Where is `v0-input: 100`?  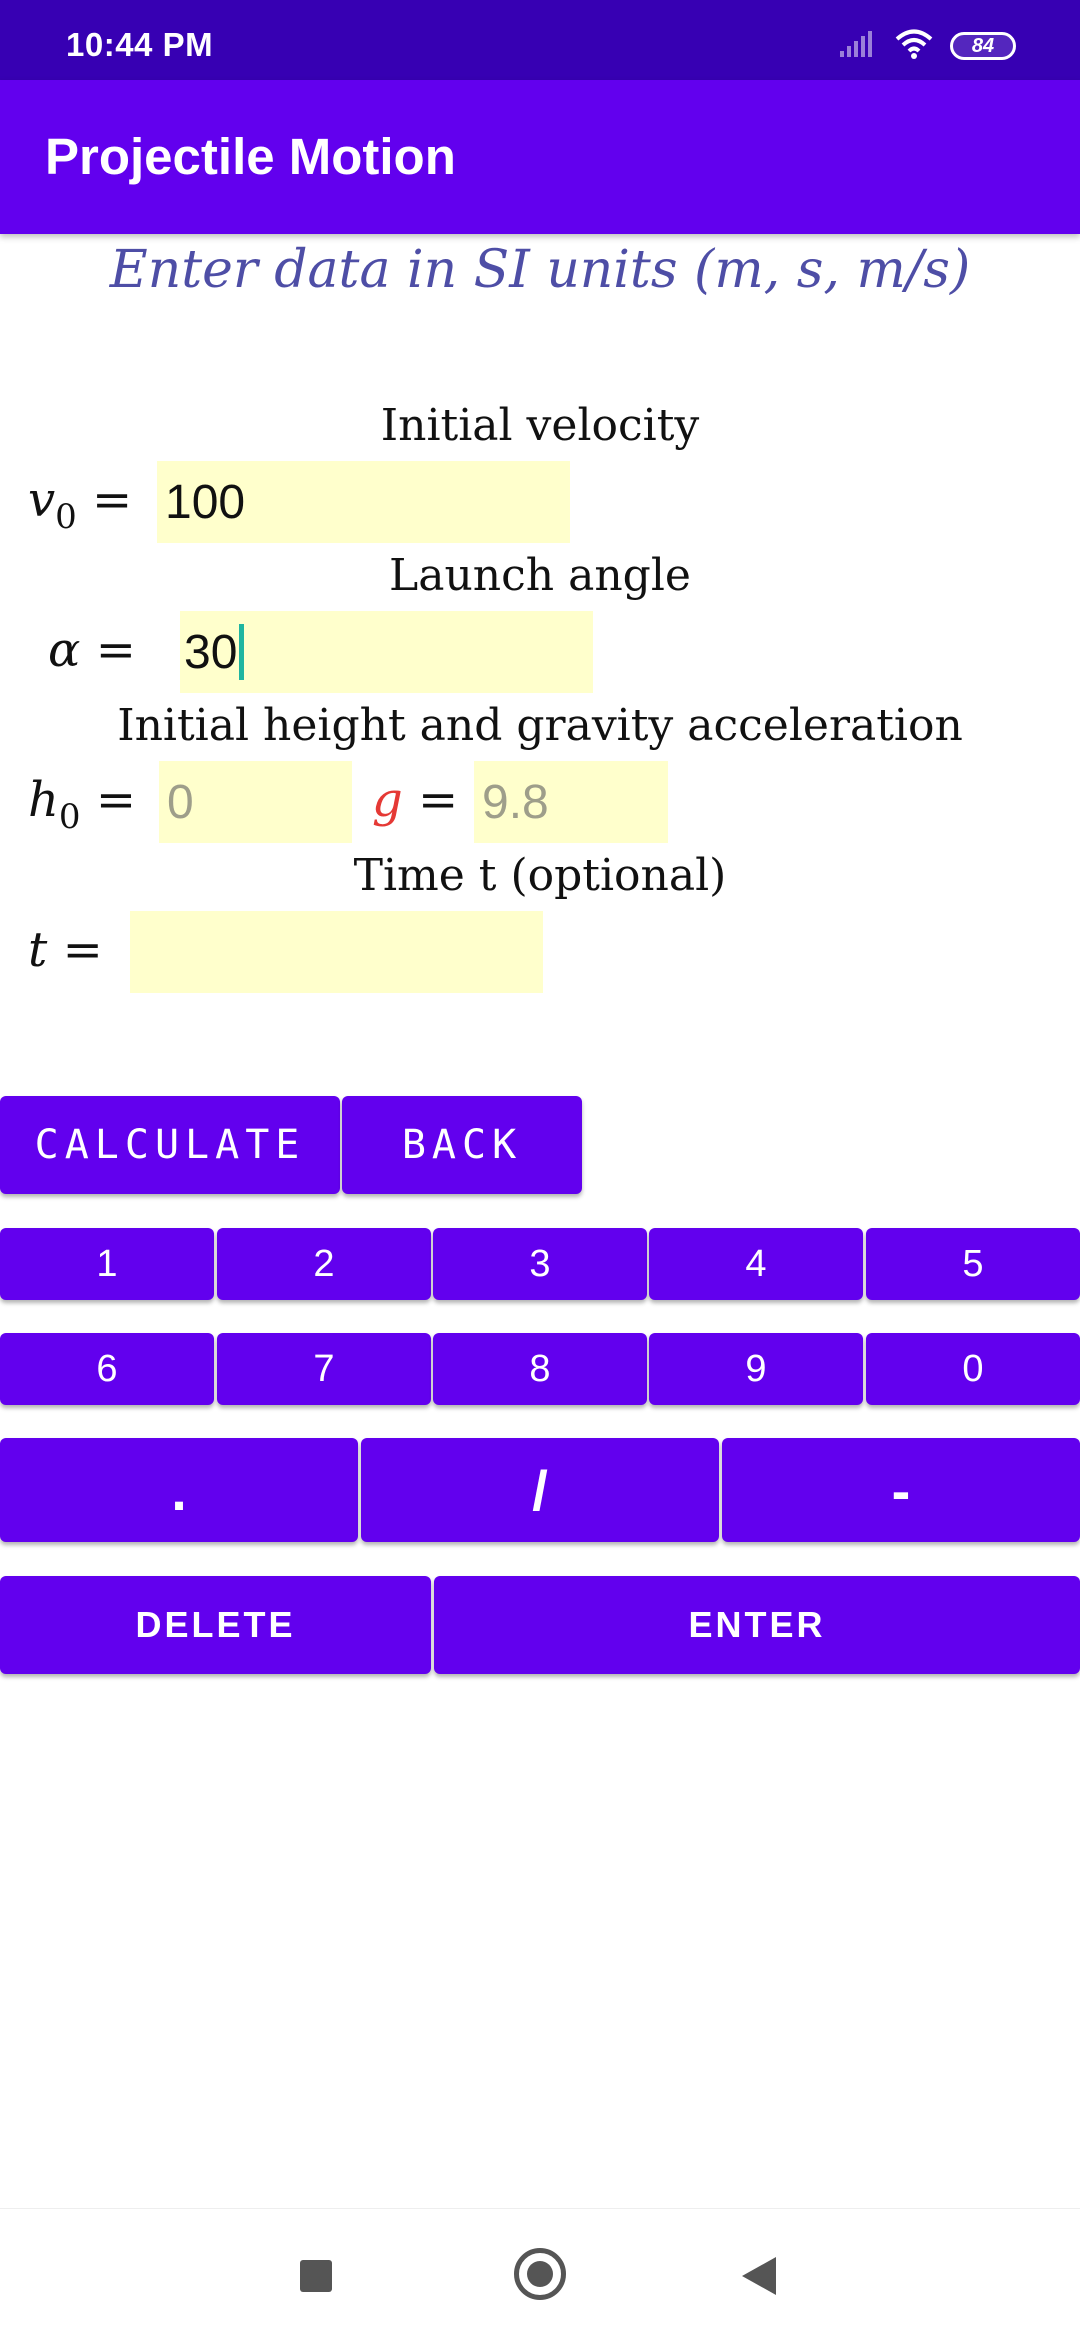 v0-input: 100 is located at coordinates (363, 502).